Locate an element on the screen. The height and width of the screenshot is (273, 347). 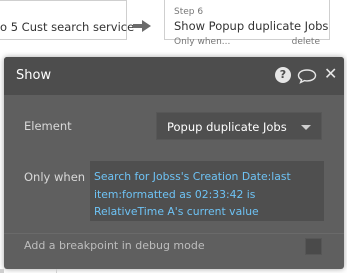
workflow-step-card-previous: o 5 Cust search service is located at coordinates (67, 20).